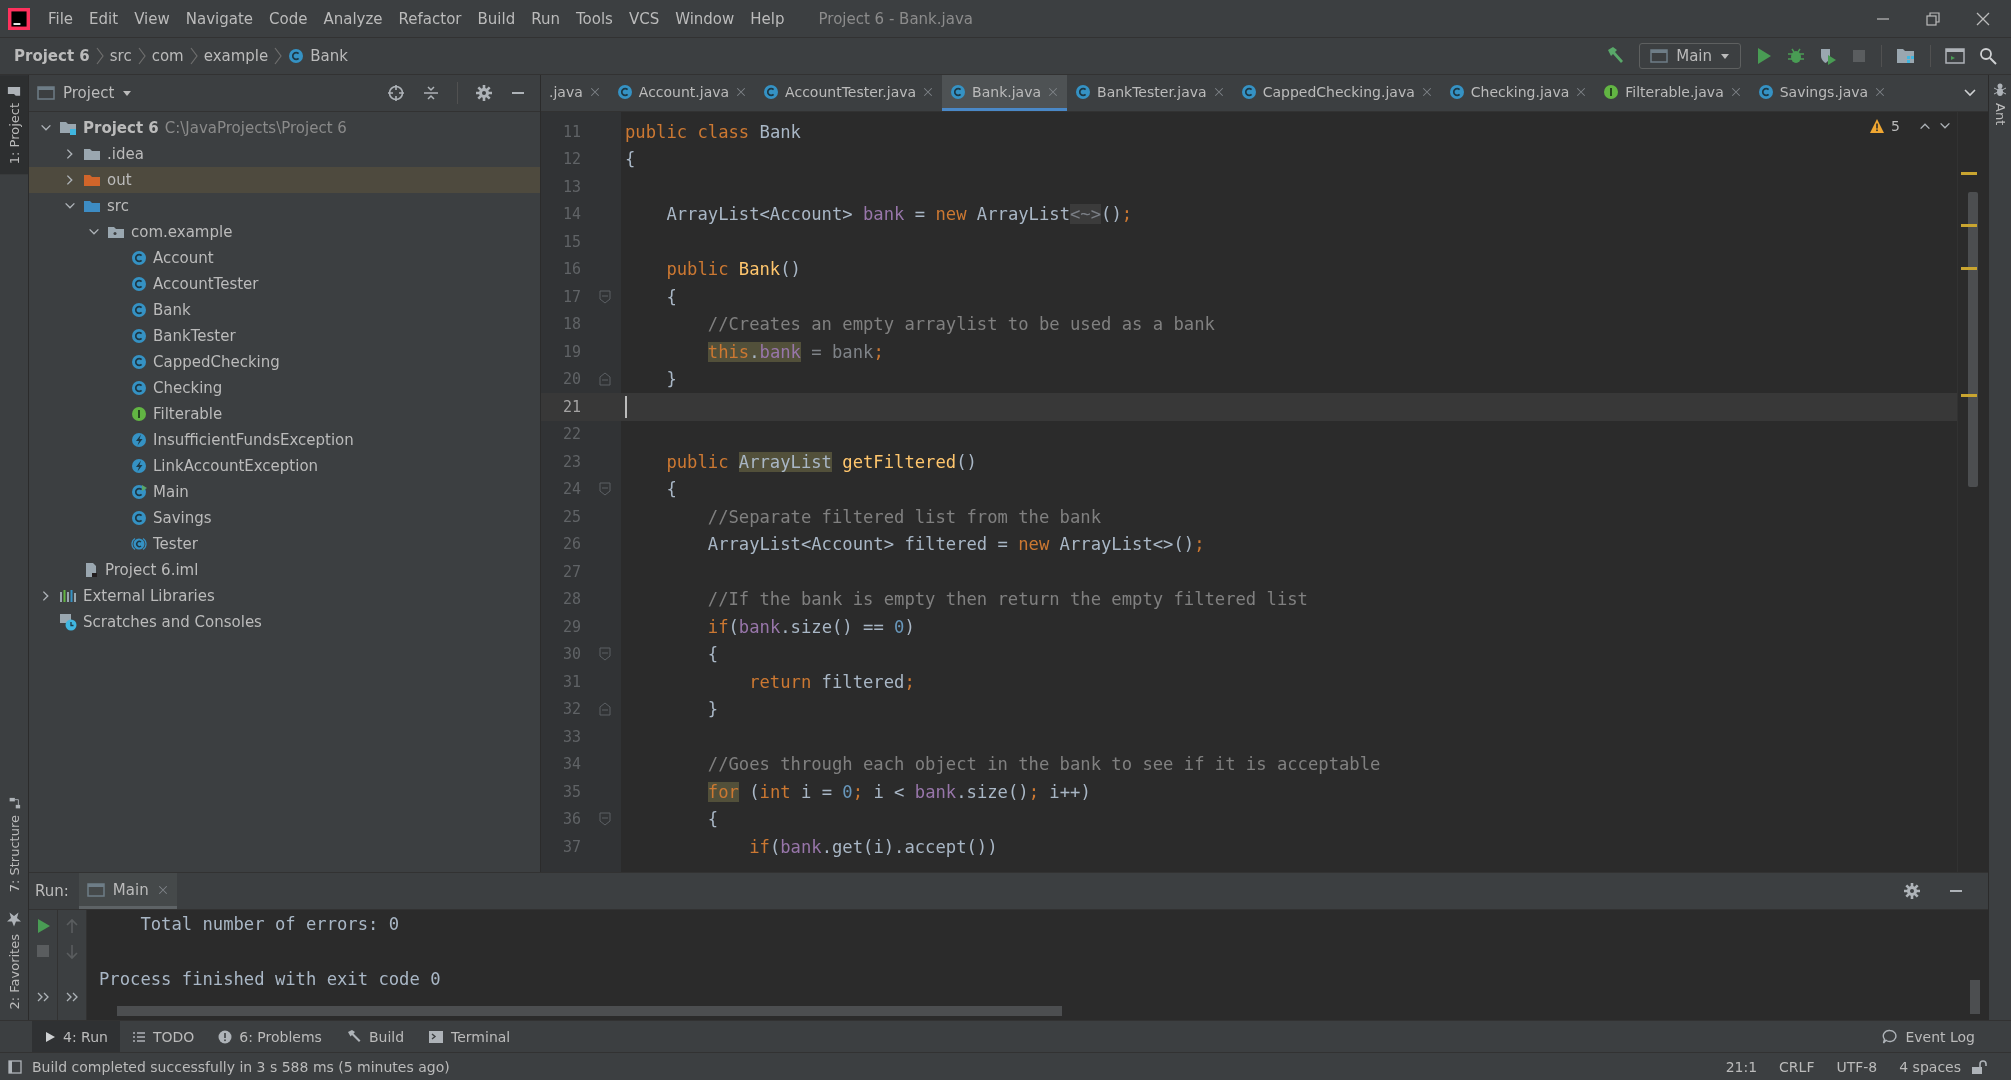 The image size is (2011, 1080). Describe the element at coordinates (1983, 18) in the screenshot. I see `close-icon` at that location.